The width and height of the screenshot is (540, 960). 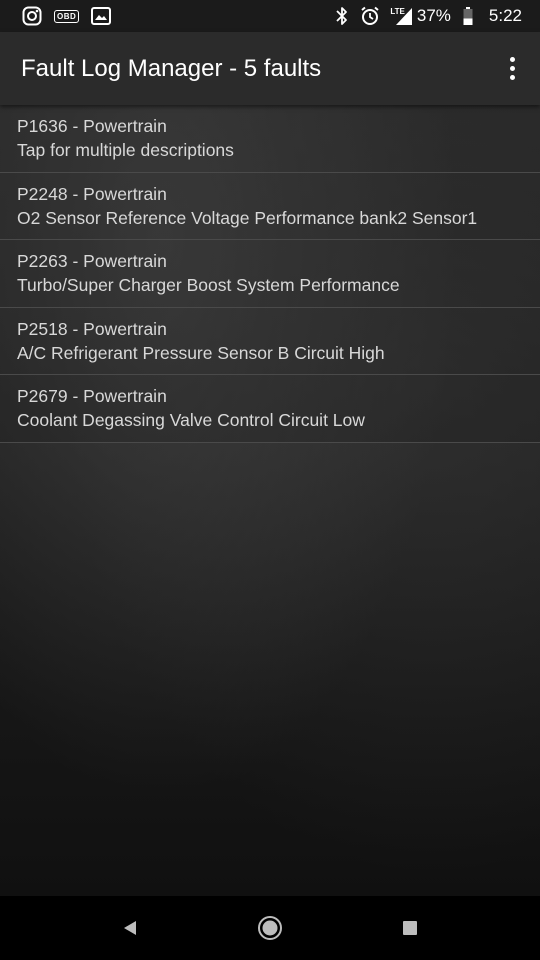 I want to click on status-bar-right: LTE 37% 5:22, so click(x=429, y=16).